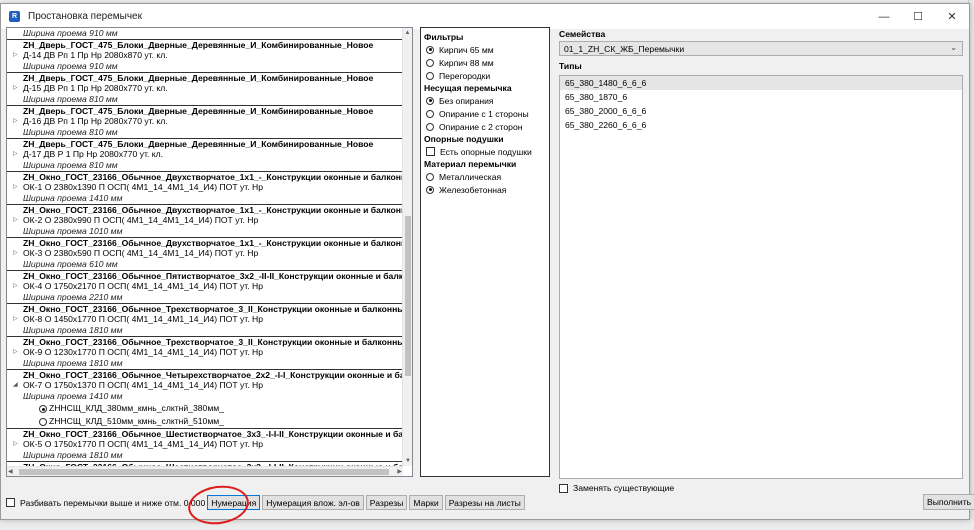  What do you see at coordinates (473, 189) in the screenshot?
I see `material-label: Железобетонная` at bounding box center [473, 189].